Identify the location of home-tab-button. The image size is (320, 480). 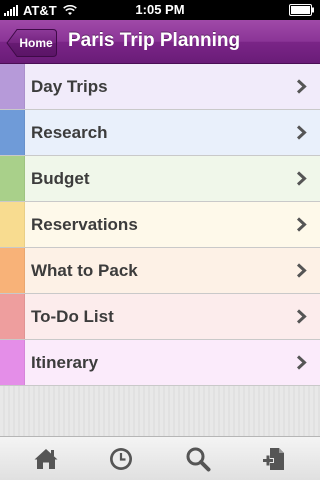
(46, 458).